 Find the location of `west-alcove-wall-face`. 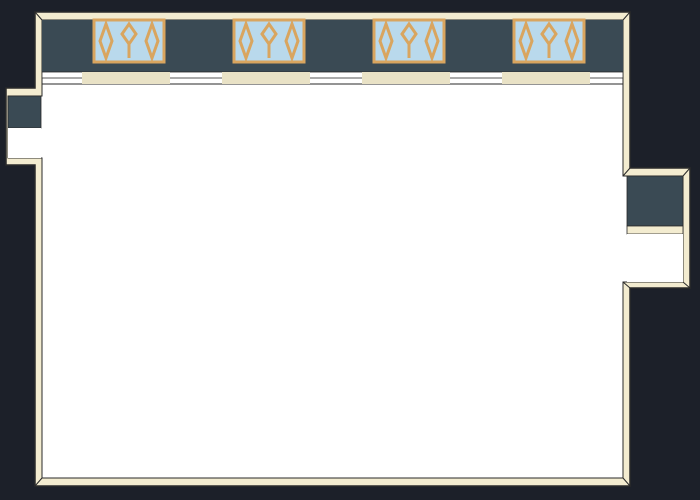

west-alcove-wall-face is located at coordinates (24, 112).